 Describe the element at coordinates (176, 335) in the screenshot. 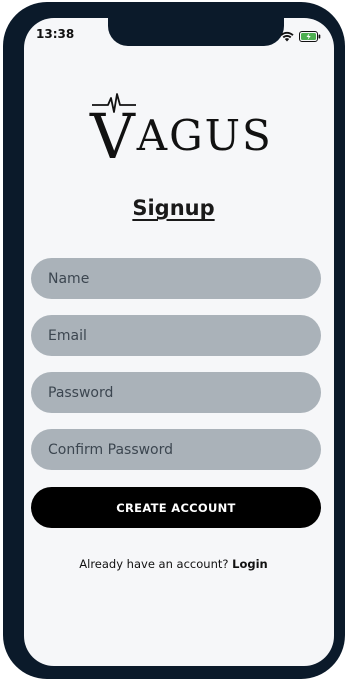

I see `email-field` at that location.